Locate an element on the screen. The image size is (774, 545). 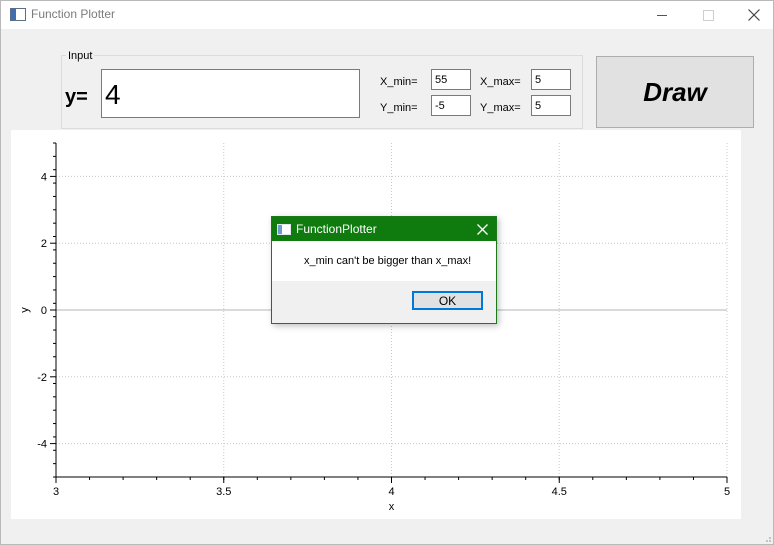
dialog-title: FunctionPlotter is located at coordinates (336, 229).